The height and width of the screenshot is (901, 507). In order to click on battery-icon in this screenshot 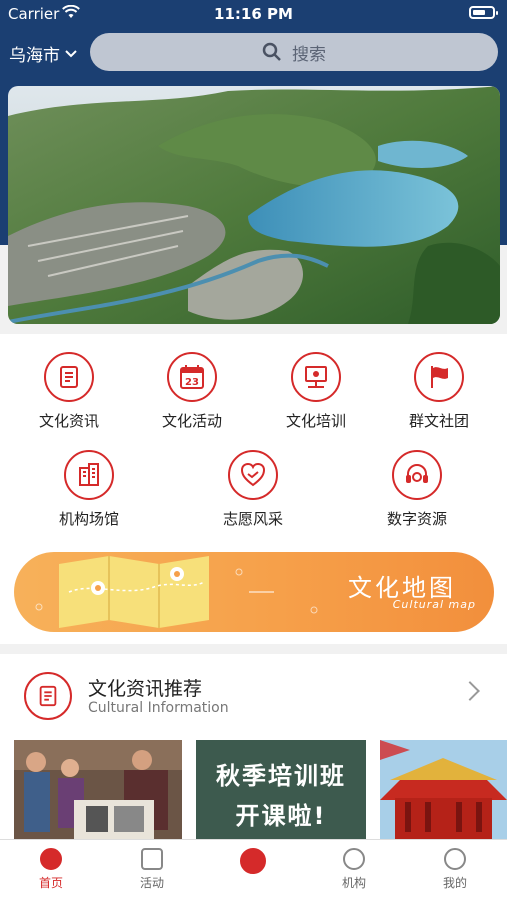, I will do `click(483, 12)`.